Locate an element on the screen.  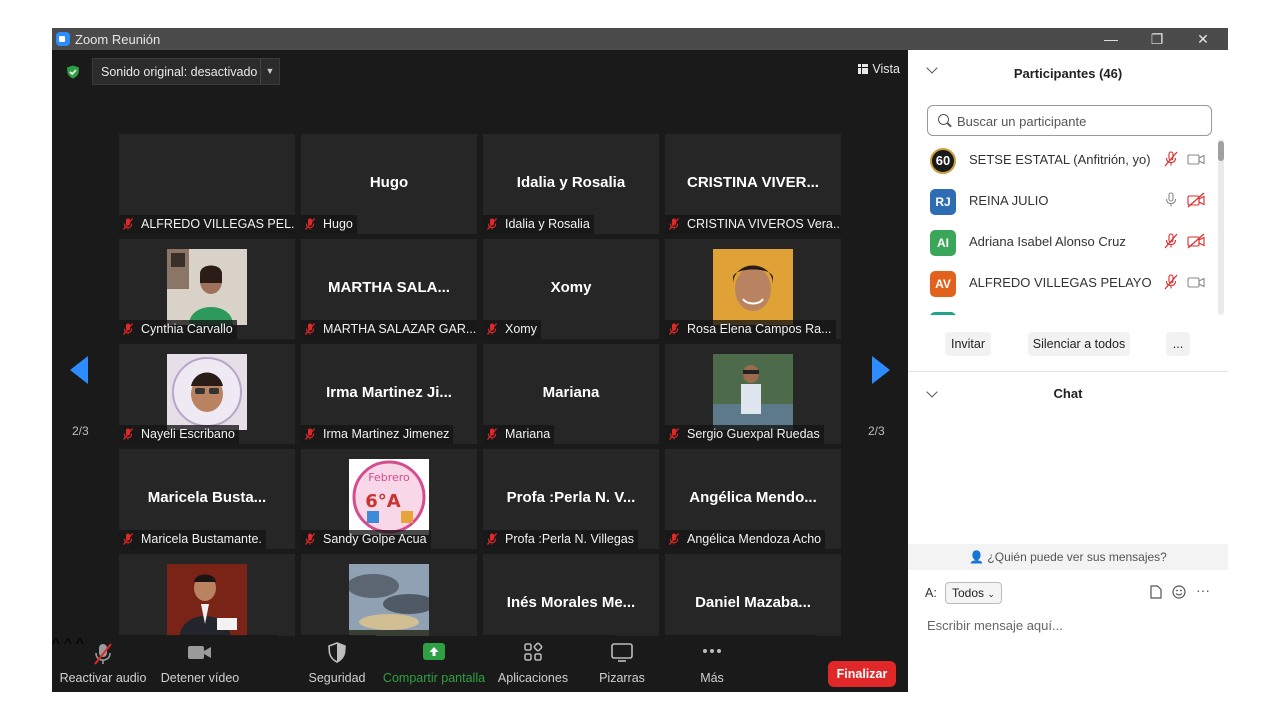
participant-name-text: Xomy is located at coordinates (521, 329).